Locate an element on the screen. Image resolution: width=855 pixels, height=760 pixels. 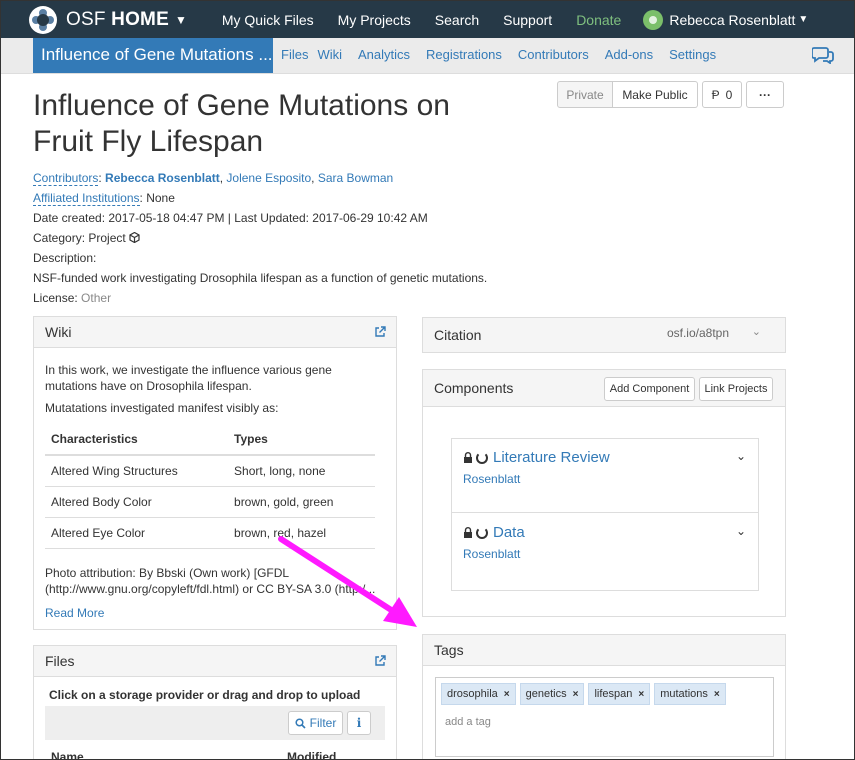
table-cell: Altered Body Color is located at coordinates (137, 502).